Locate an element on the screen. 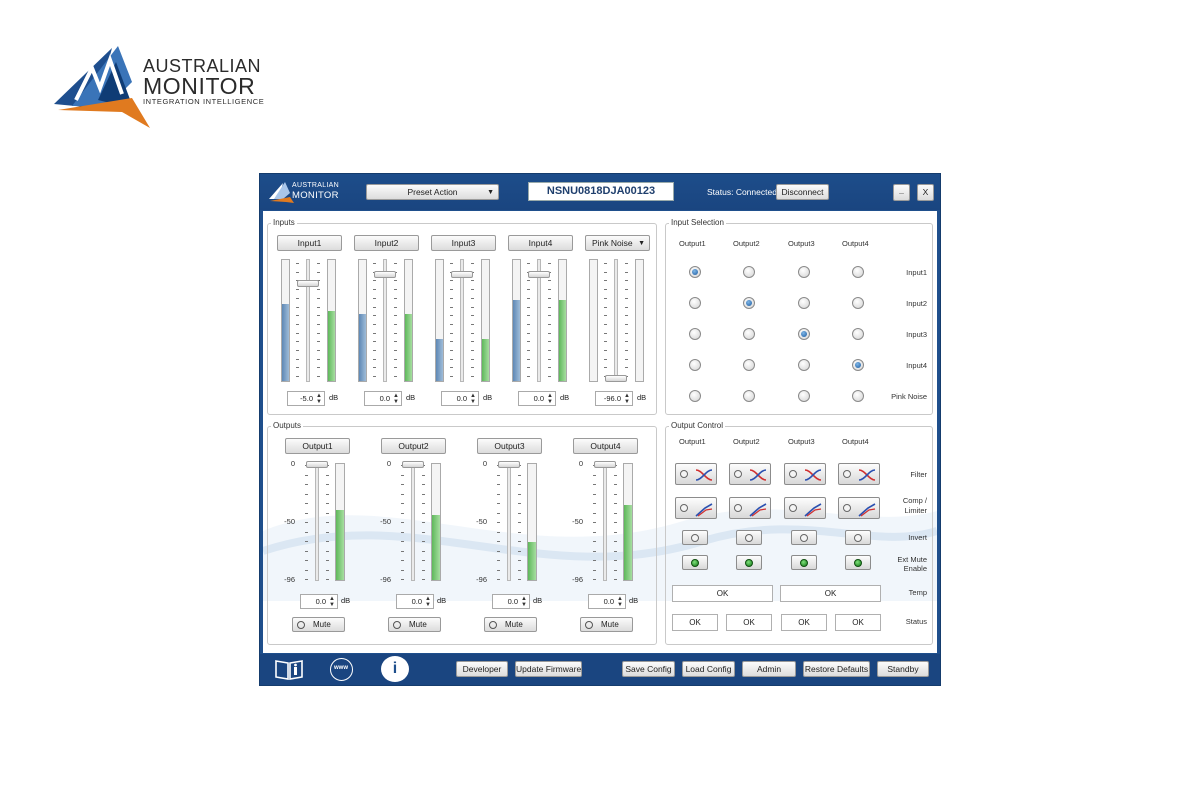  restore-defaults-button: Restore Defaults is located at coordinates (836, 669).